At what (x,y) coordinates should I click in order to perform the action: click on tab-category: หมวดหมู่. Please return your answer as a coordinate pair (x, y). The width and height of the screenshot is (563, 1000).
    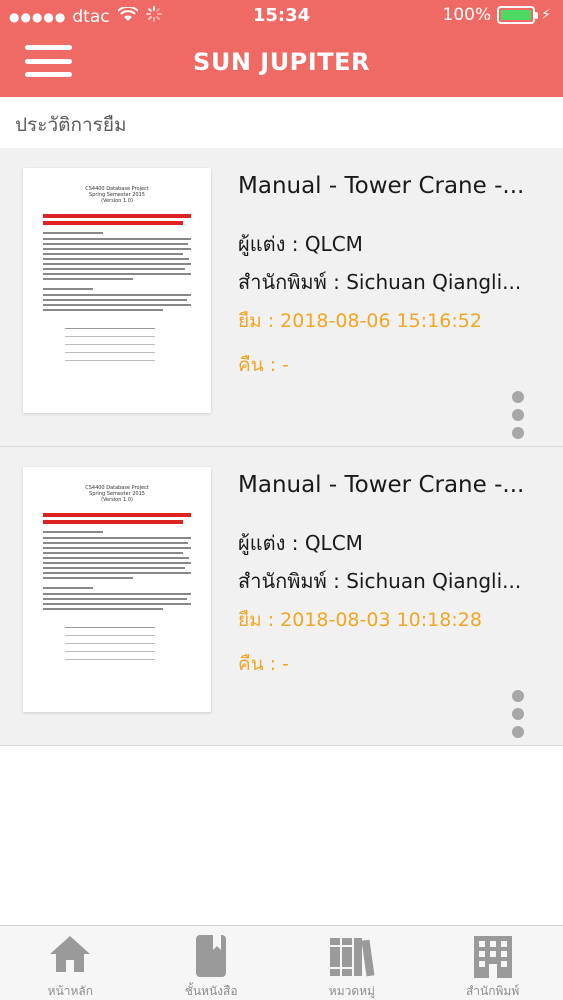
    Looking at the image, I should click on (352, 963).